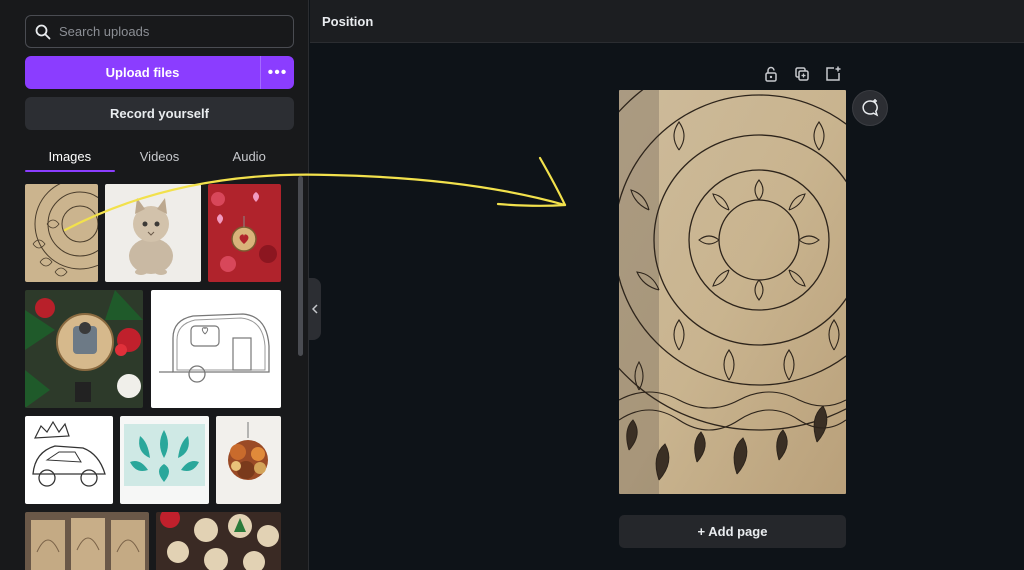 The height and width of the screenshot is (570, 1024). What do you see at coordinates (248, 460) in the screenshot?
I see `upload-thumbnail-autumn-wreath` at bounding box center [248, 460].